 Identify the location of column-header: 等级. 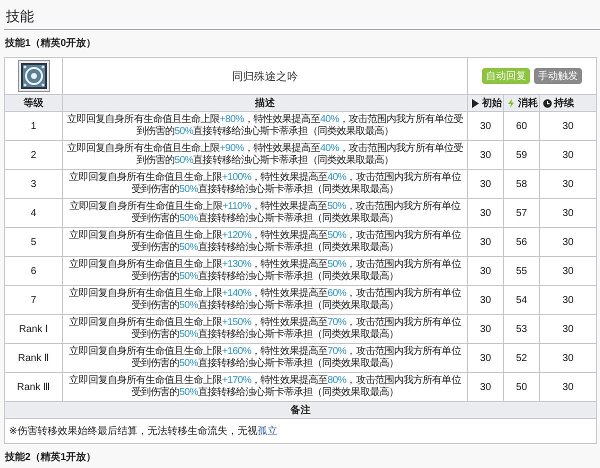
(33, 103).